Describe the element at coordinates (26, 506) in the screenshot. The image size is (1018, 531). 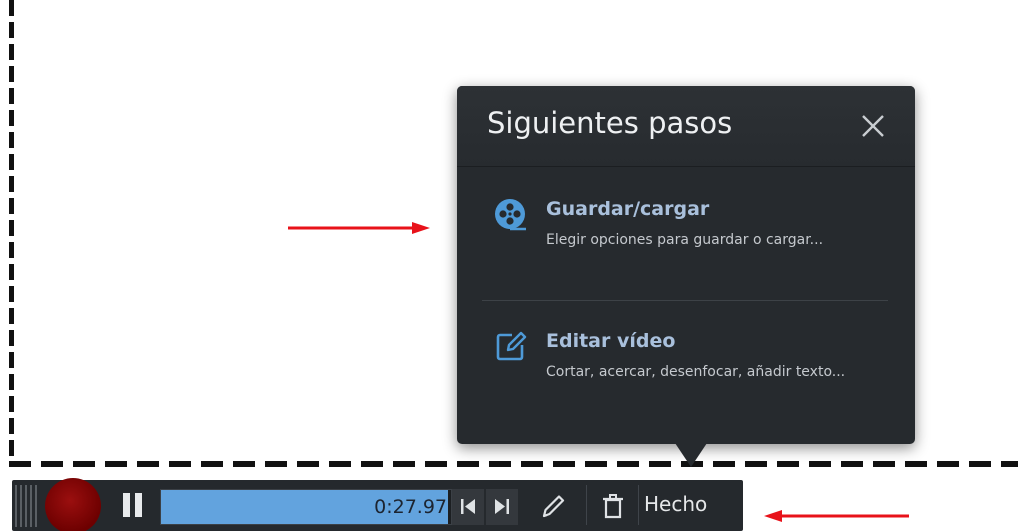
I see `drag-handle-grip` at that location.